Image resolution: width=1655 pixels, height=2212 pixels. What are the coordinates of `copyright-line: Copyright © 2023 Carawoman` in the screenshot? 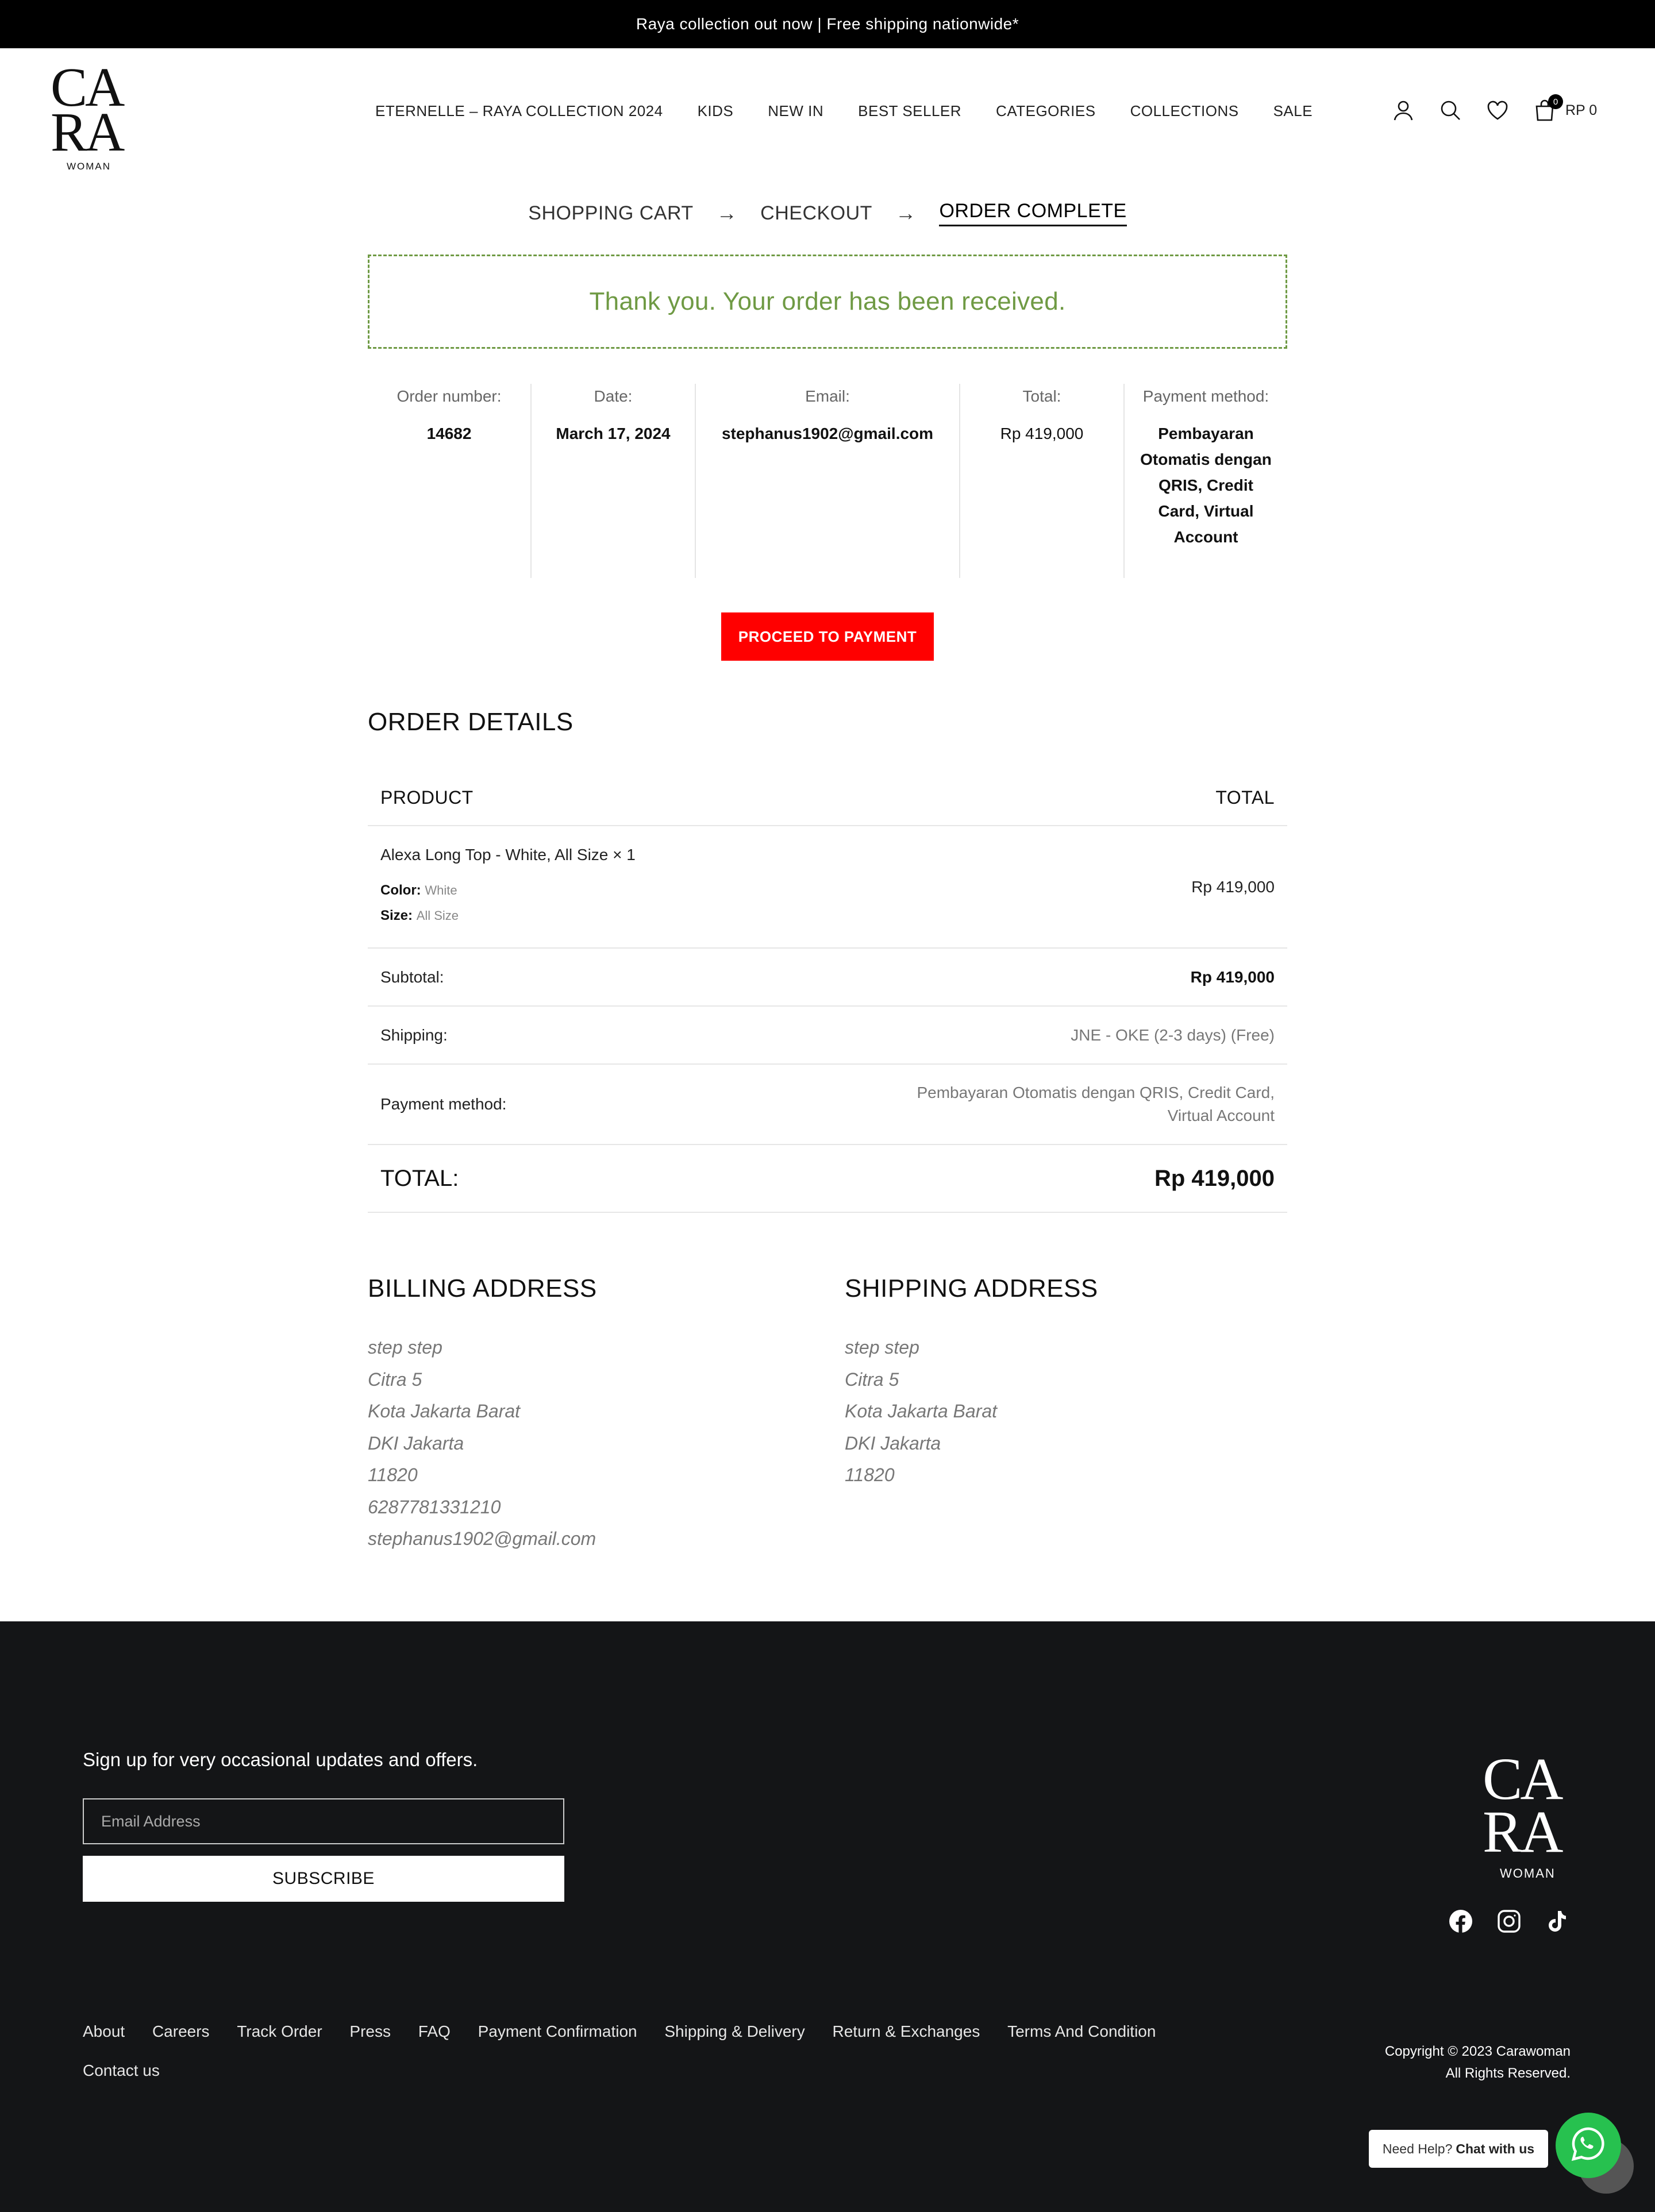 It's located at (1477, 2051).